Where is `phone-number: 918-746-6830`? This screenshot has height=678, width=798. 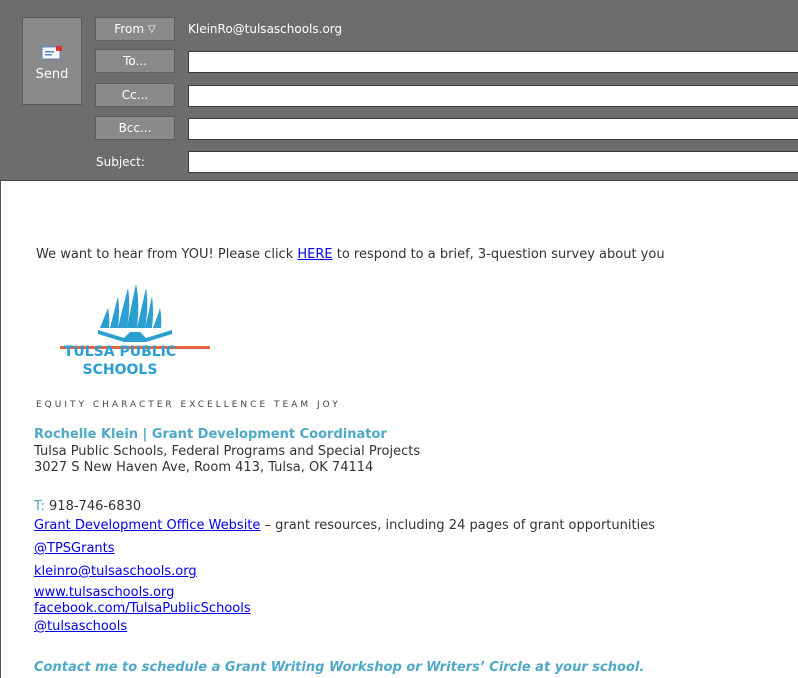 phone-number: 918-746-6830 is located at coordinates (93, 506).